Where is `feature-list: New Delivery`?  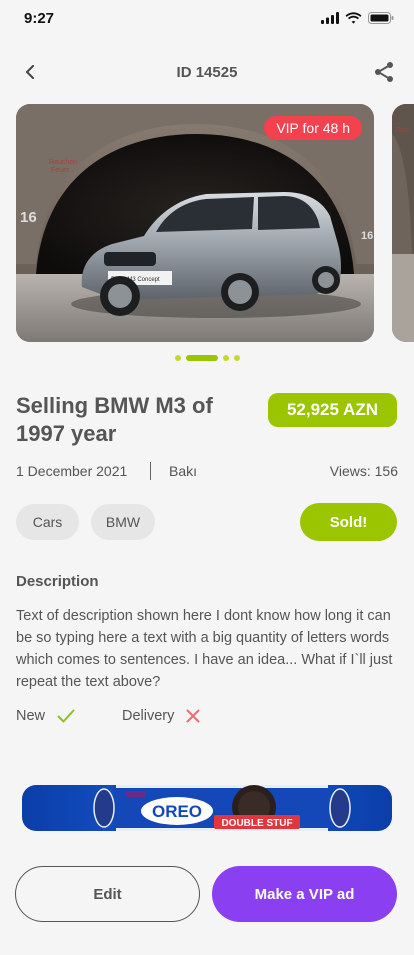 feature-list: New Delivery is located at coordinates (207, 719).